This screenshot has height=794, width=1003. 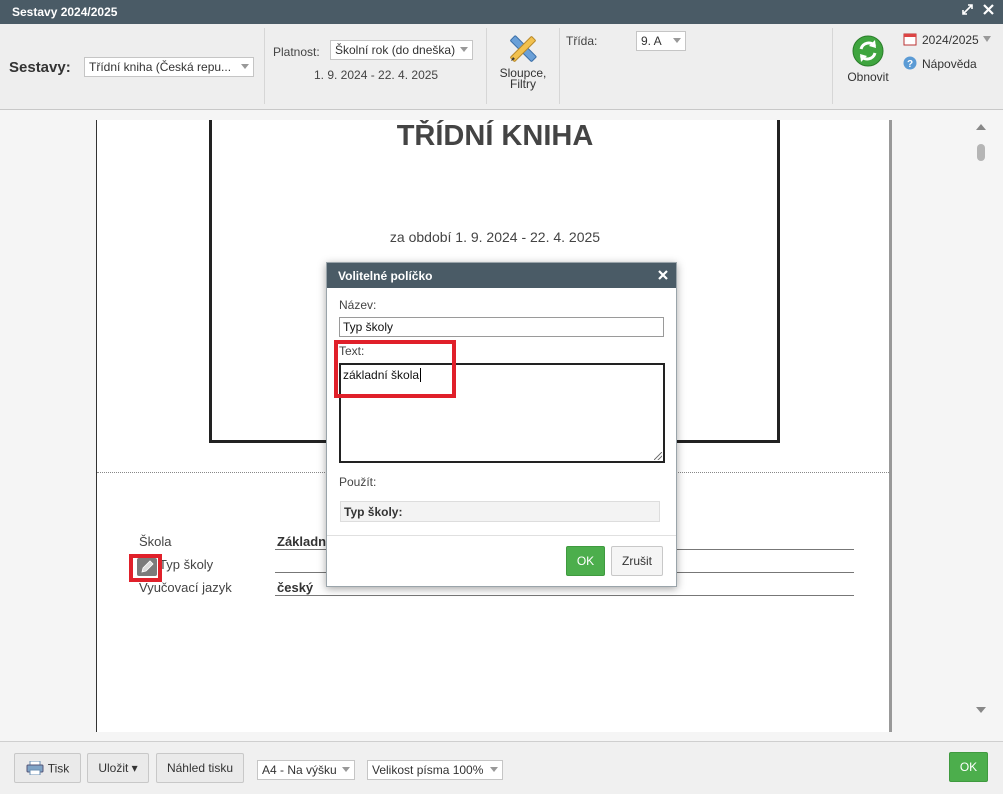 I want to click on resize-grip-icon, so click(x=658, y=456).